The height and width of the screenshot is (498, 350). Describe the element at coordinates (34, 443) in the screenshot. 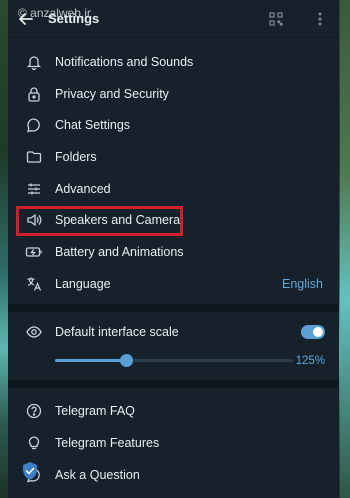

I see `lightbulb-icon` at that location.